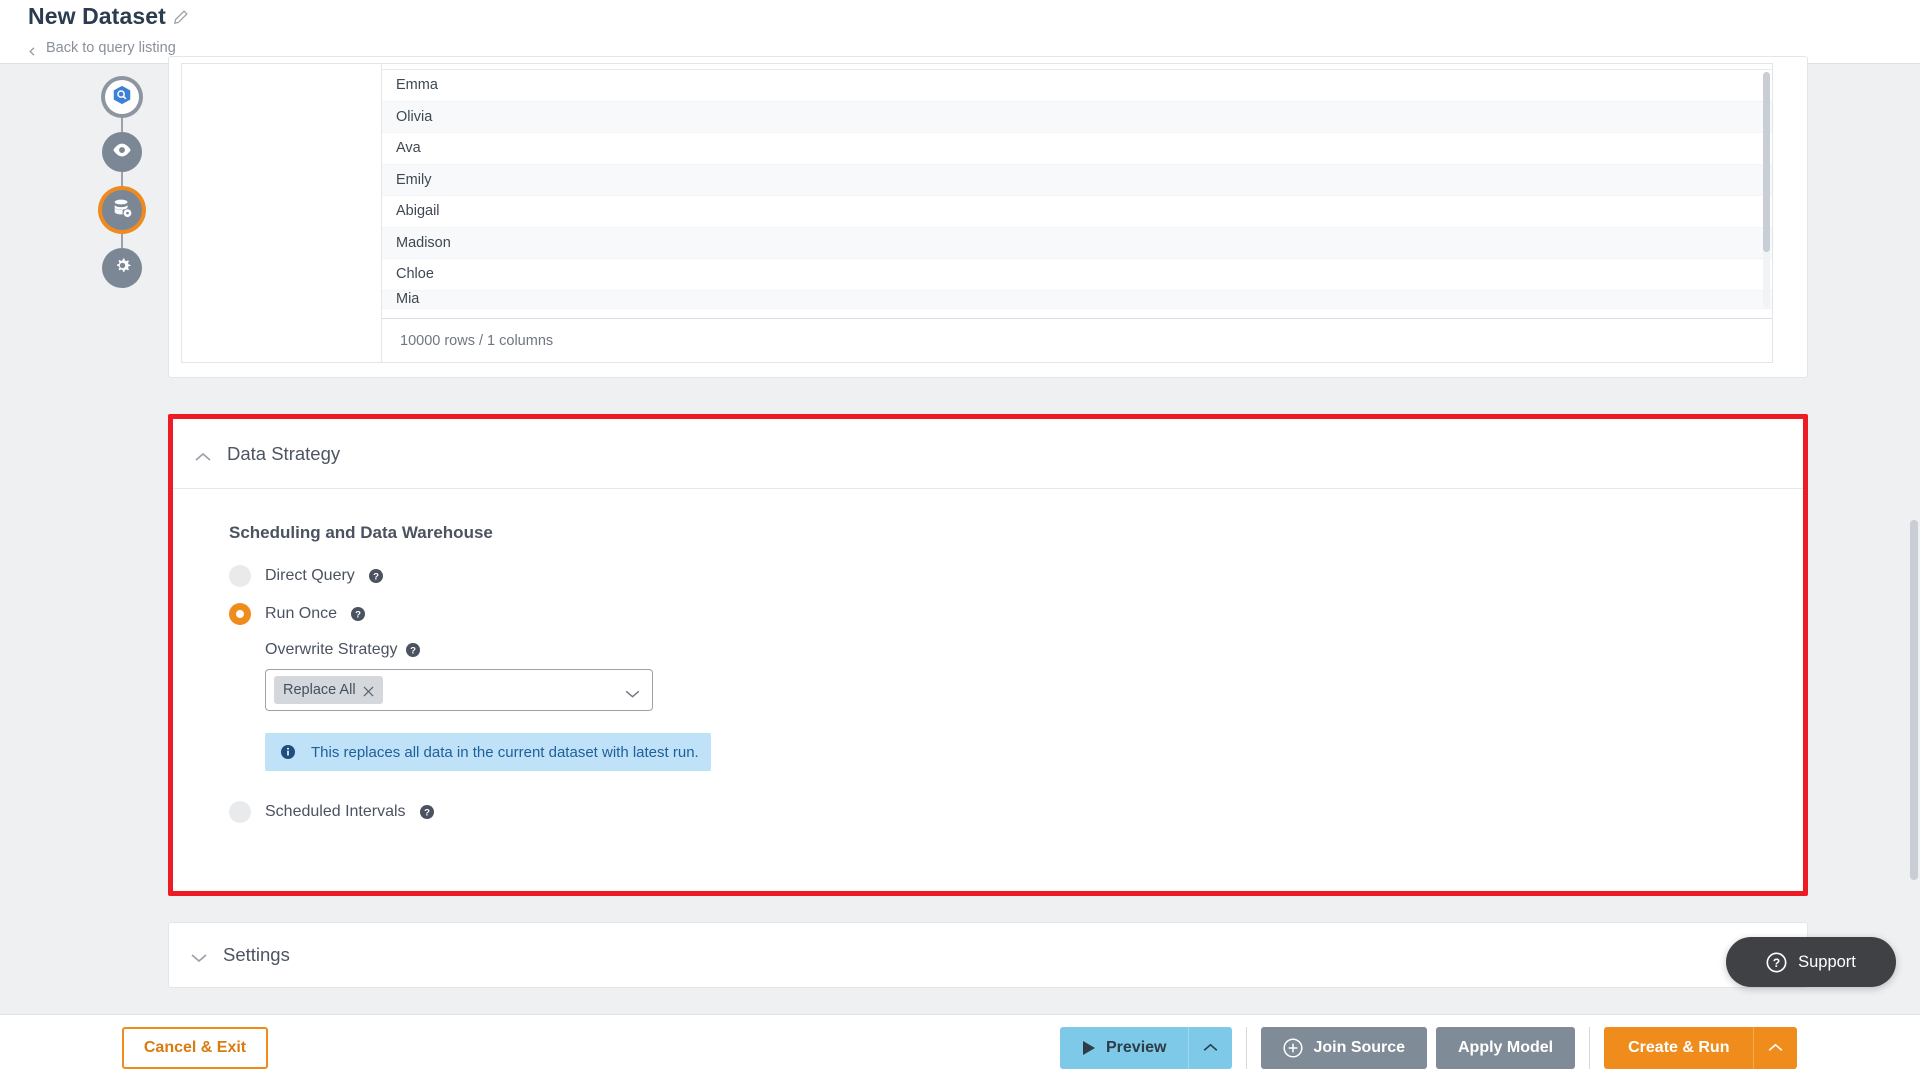 The height and width of the screenshot is (1080, 1920). Describe the element at coordinates (282, 213) in the screenshot. I see `preview-grid-left-gutter` at that location.